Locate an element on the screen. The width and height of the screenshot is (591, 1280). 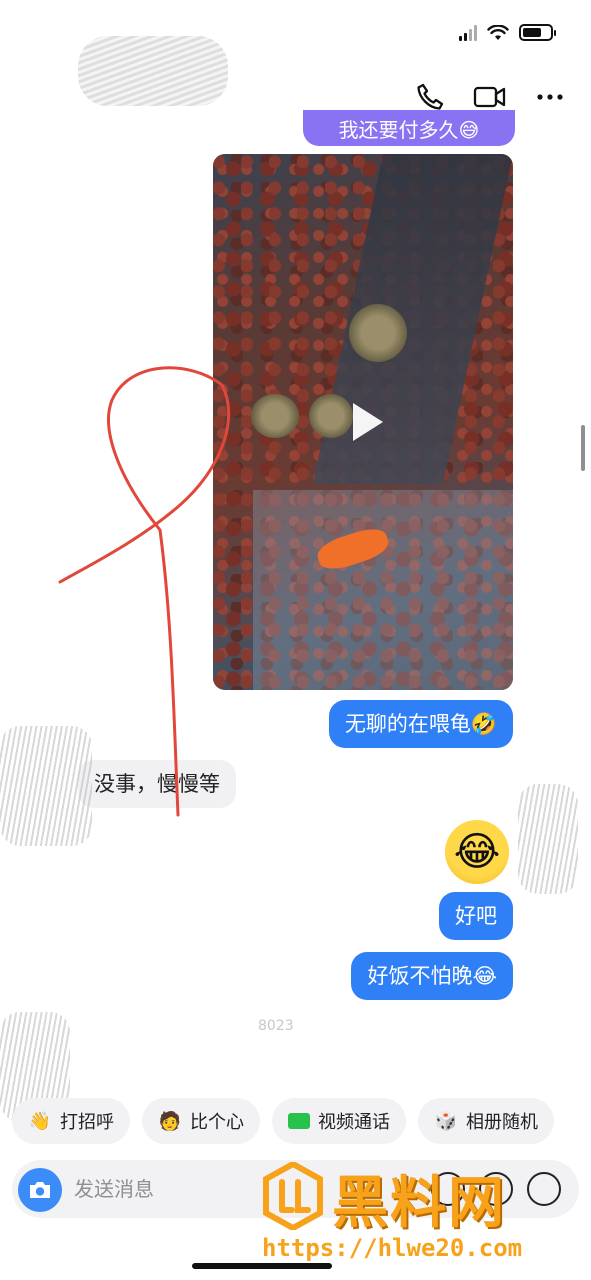
video-call-icon is located at coordinates (489, 97).